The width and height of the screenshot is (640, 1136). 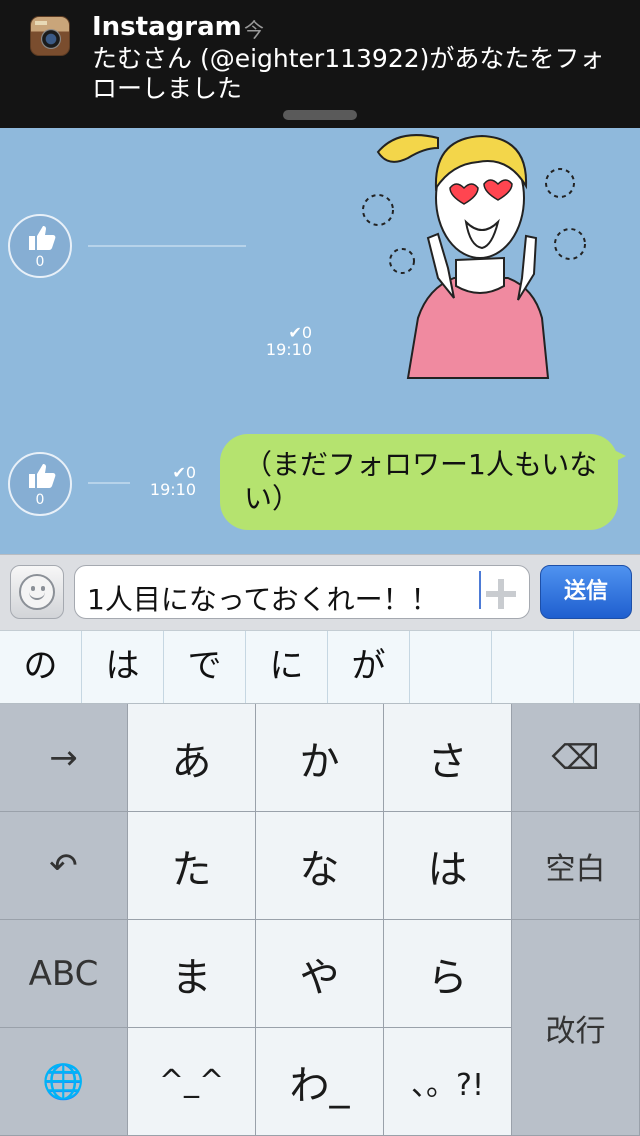 I want to click on message-input: 1人目になっておくれー！！, so click(x=302, y=592).